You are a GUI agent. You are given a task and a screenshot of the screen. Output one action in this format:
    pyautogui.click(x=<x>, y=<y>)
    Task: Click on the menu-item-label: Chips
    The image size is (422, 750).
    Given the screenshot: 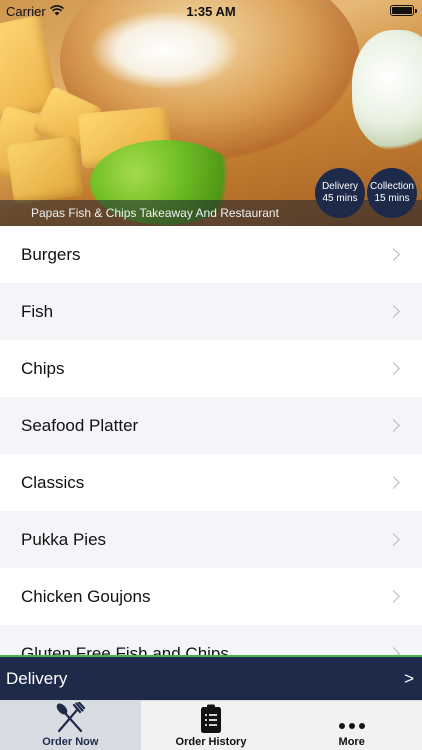 What is the action you would take?
    pyautogui.click(x=43, y=368)
    